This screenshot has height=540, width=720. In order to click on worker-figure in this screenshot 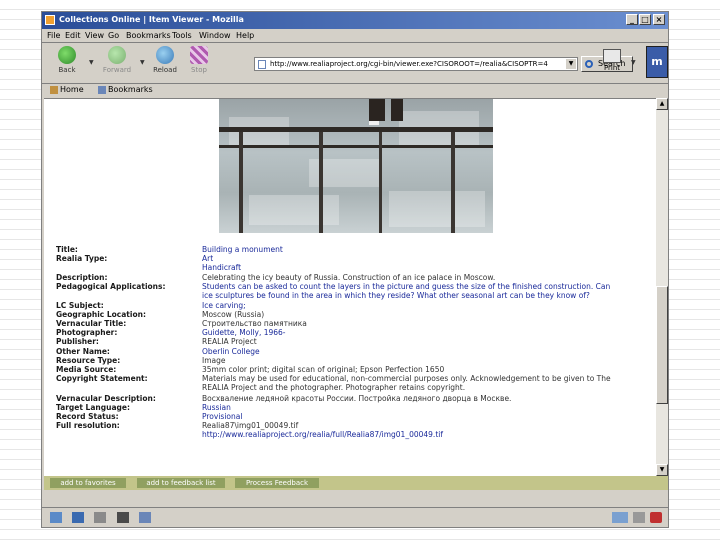, I will do `click(397, 110)`.